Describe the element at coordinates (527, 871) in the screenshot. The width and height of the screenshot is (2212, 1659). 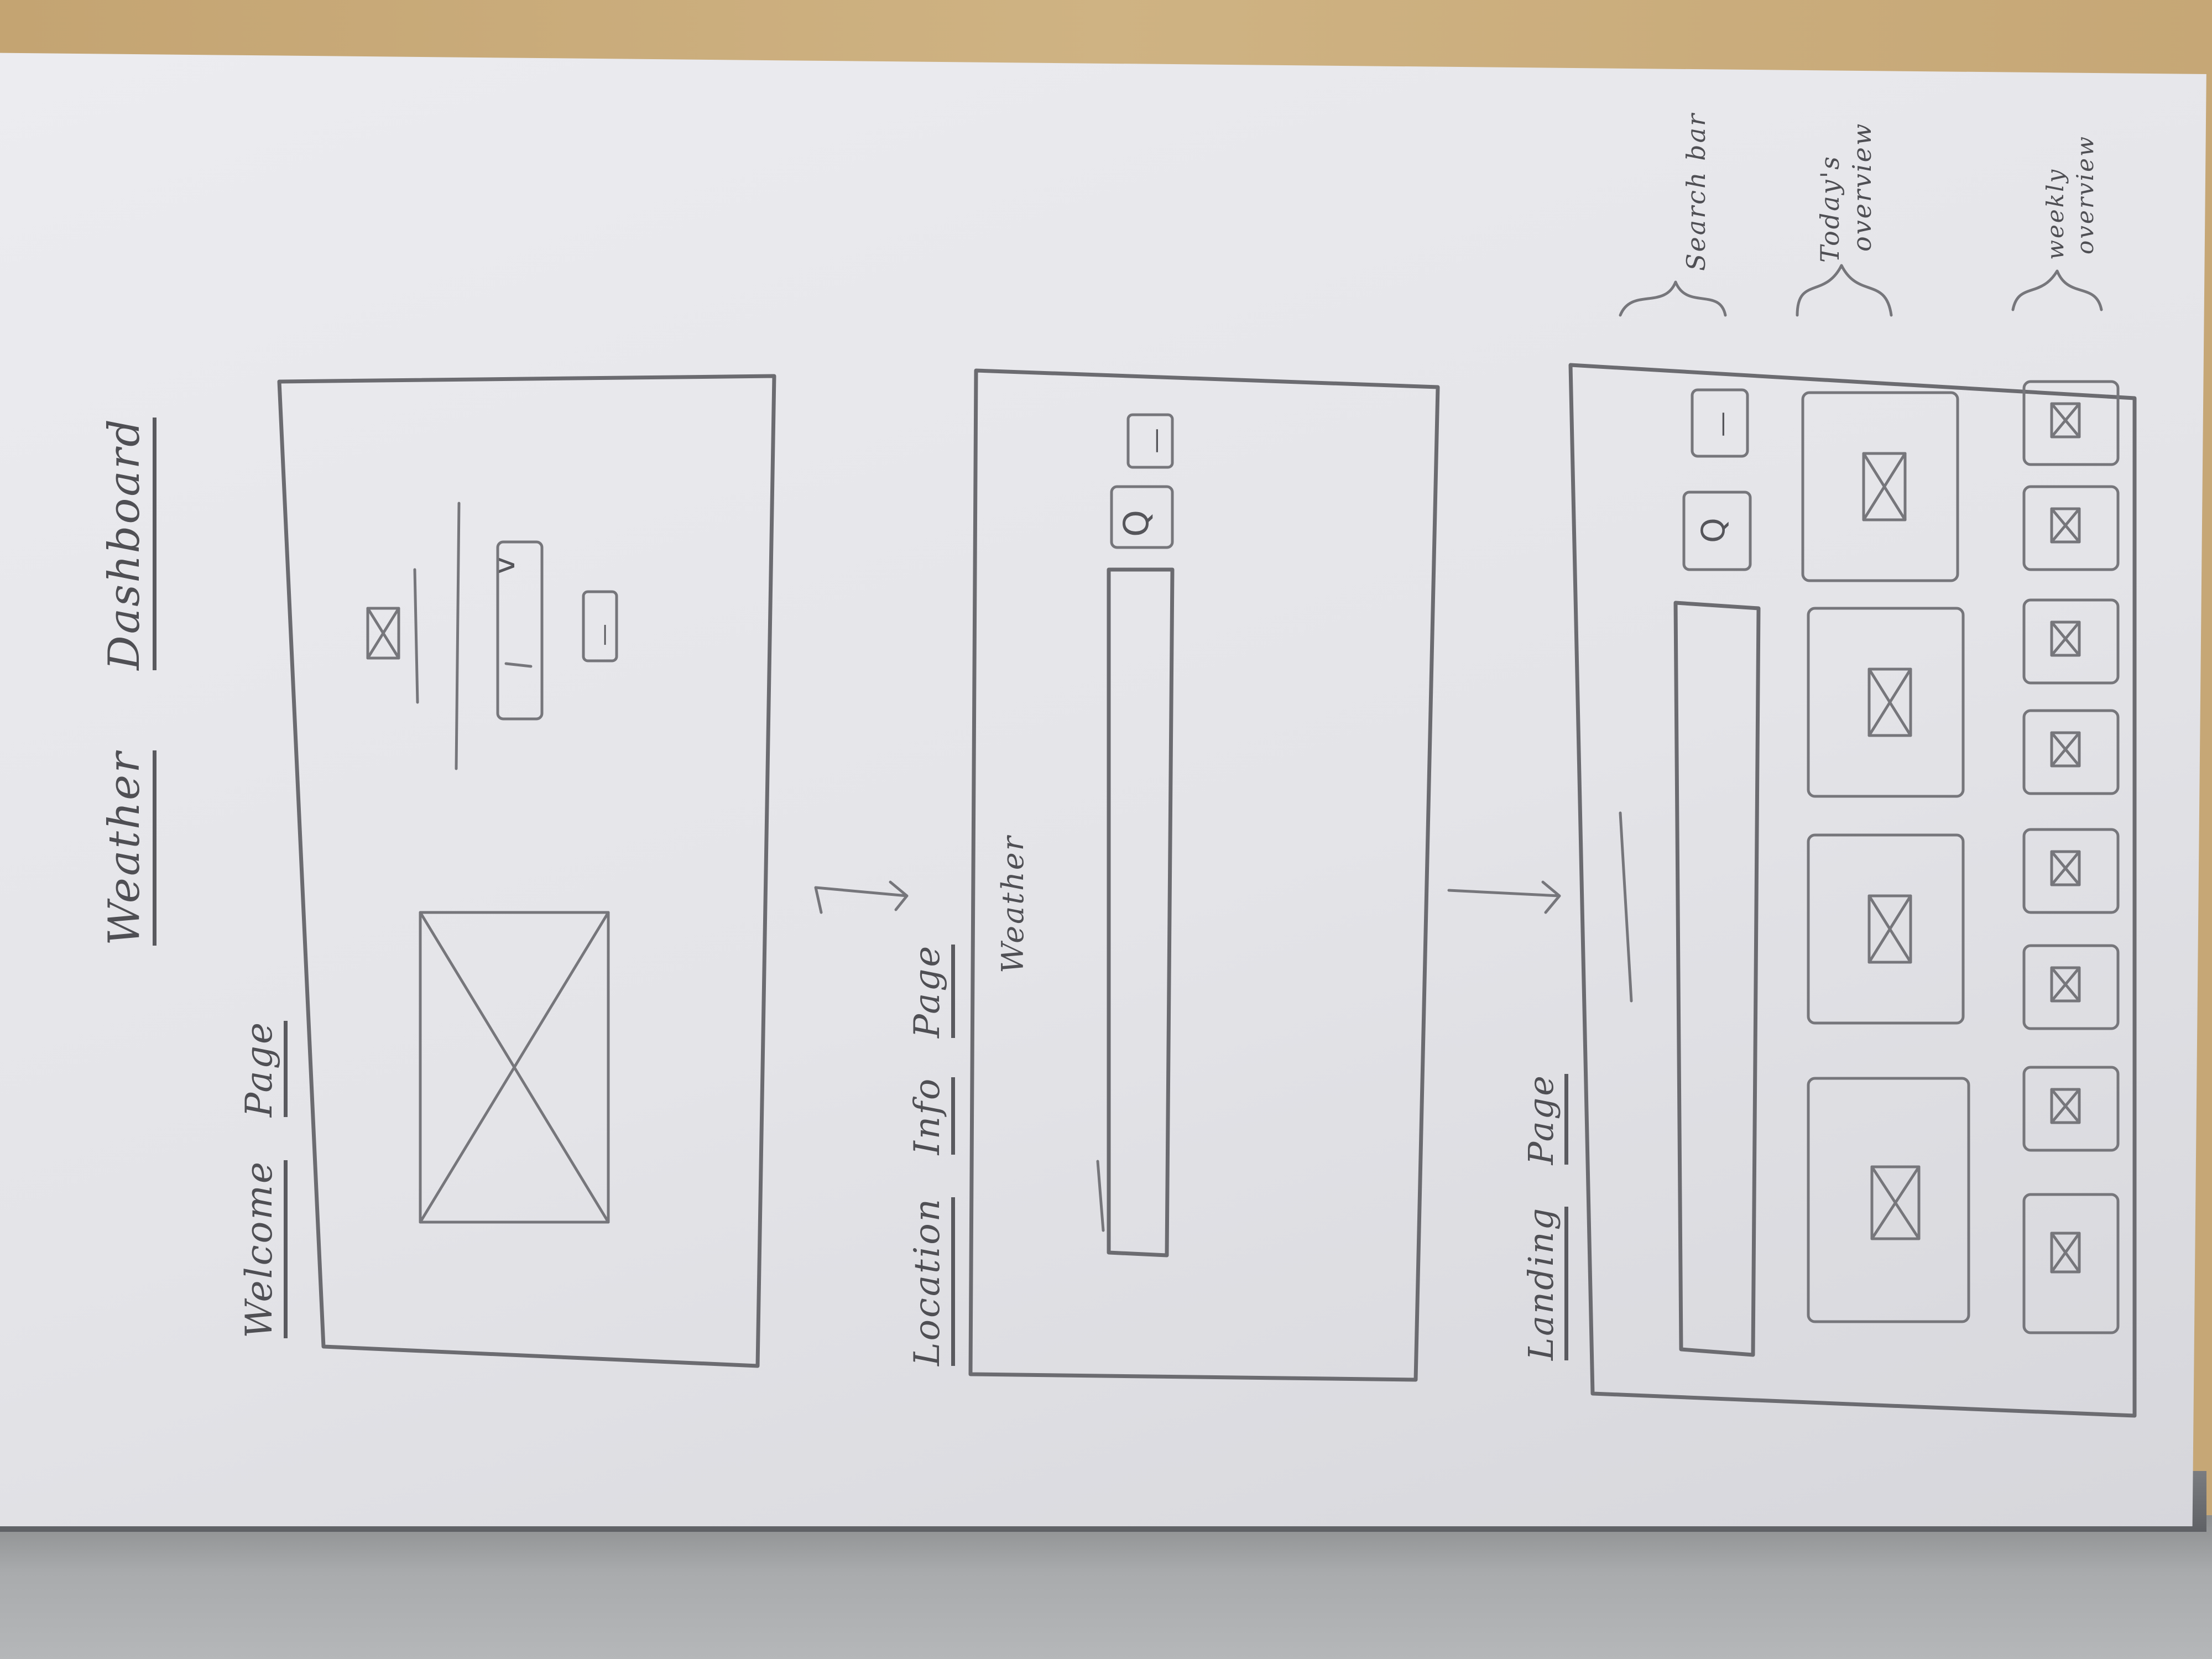
I see `welcome-page-frame` at that location.